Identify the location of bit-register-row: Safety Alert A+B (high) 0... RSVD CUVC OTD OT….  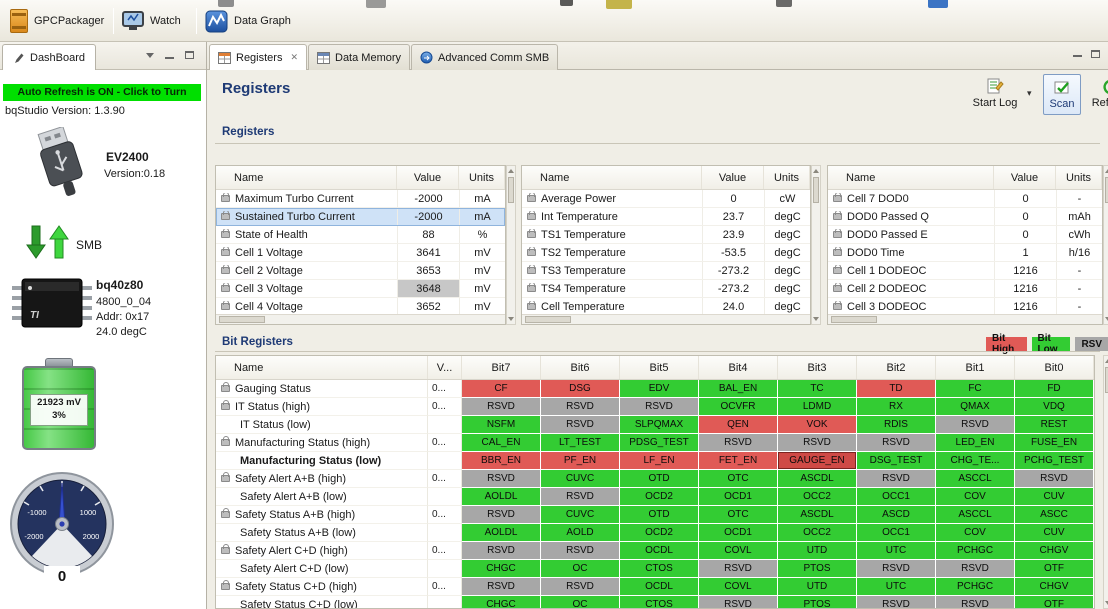
(655, 479).